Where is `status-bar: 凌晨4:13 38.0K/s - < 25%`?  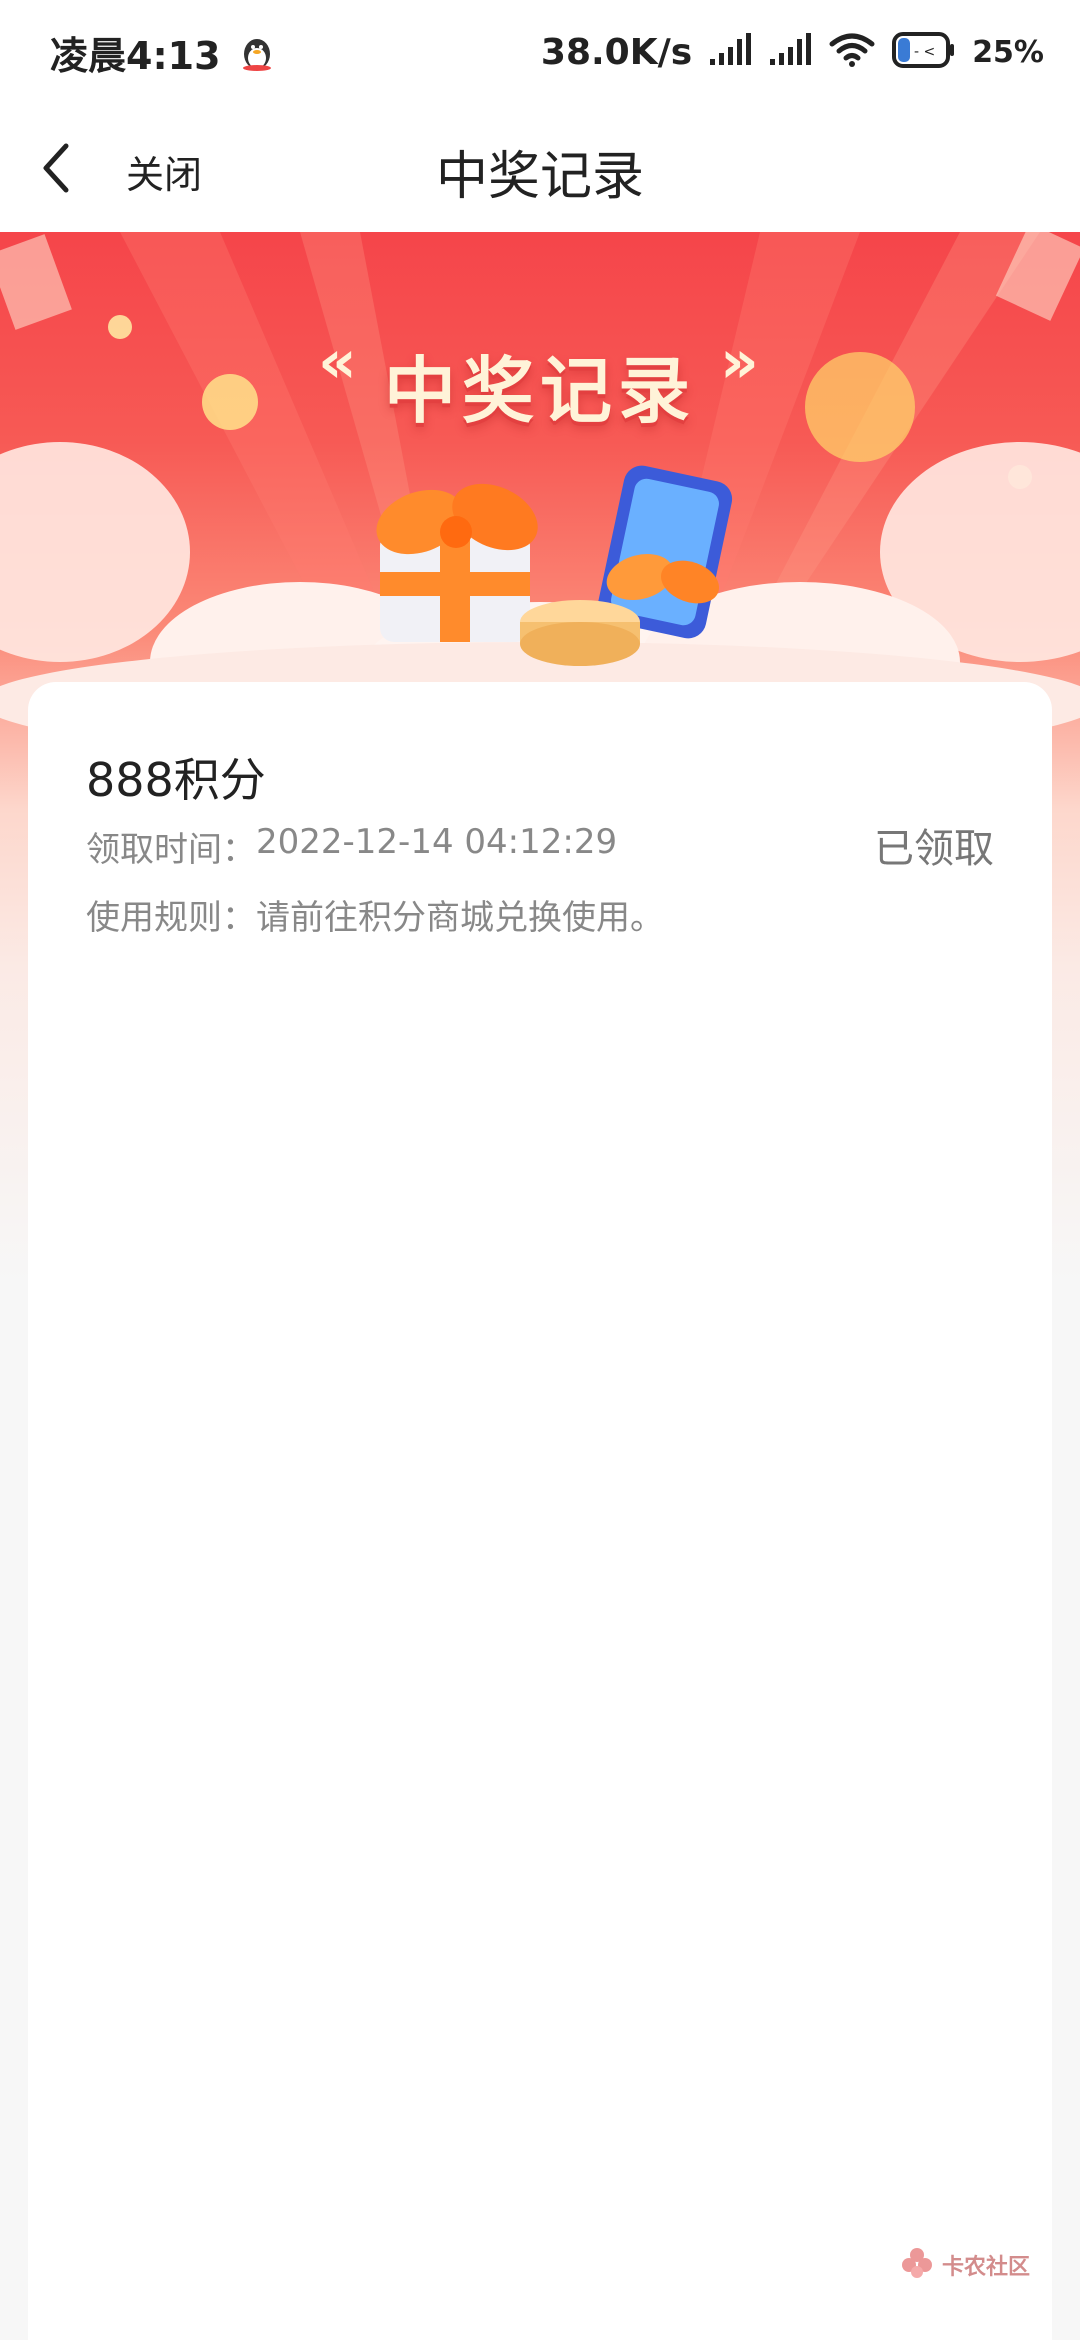 status-bar: 凌晨4:13 38.0K/s - < 25% is located at coordinates (540, 52).